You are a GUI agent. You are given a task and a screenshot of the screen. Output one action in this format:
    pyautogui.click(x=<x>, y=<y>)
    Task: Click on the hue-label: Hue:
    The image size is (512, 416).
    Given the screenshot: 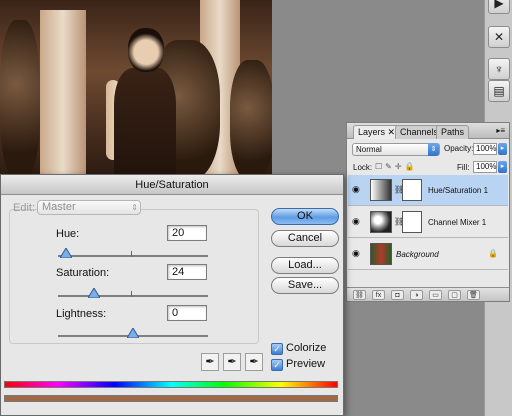 What is the action you would take?
    pyautogui.click(x=68, y=234)
    